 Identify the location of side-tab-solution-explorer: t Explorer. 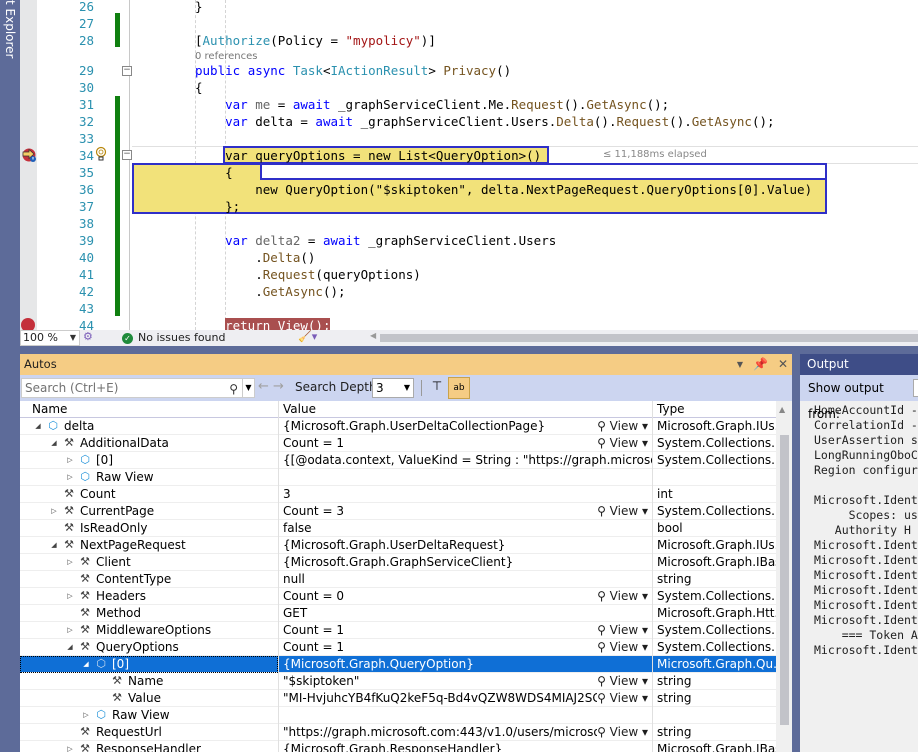
(10, 29).